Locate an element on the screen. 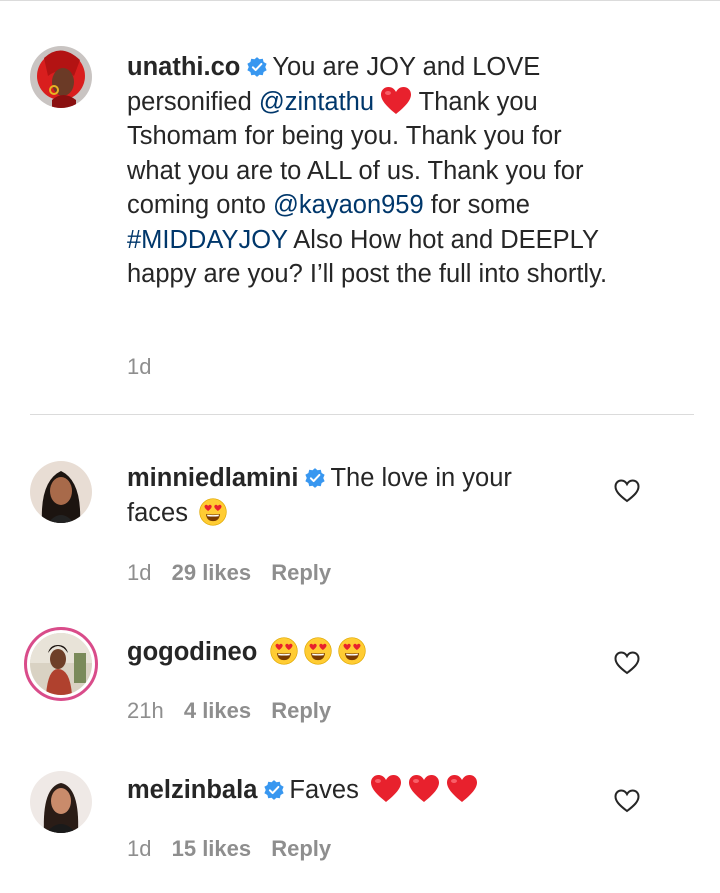 The width and height of the screenshot is (720, 893). mention-link: @zintathu is located at coordinates (316, 102).